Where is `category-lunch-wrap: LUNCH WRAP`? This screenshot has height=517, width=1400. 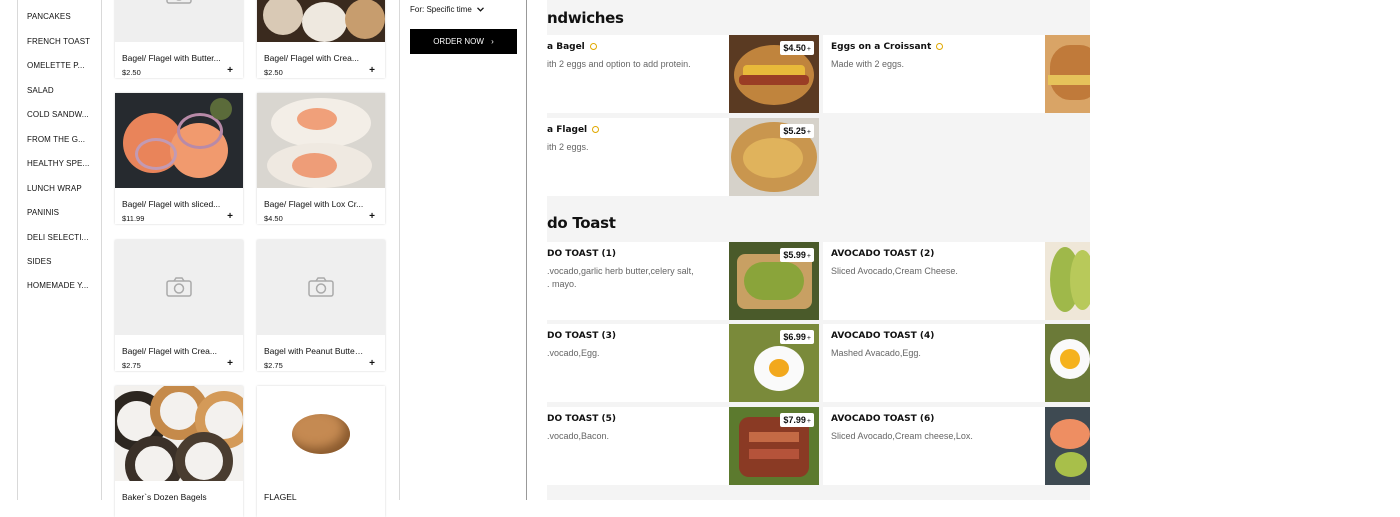
category-lunch-wrap: LUNCH WRAP is located at coordinates (54, 188).